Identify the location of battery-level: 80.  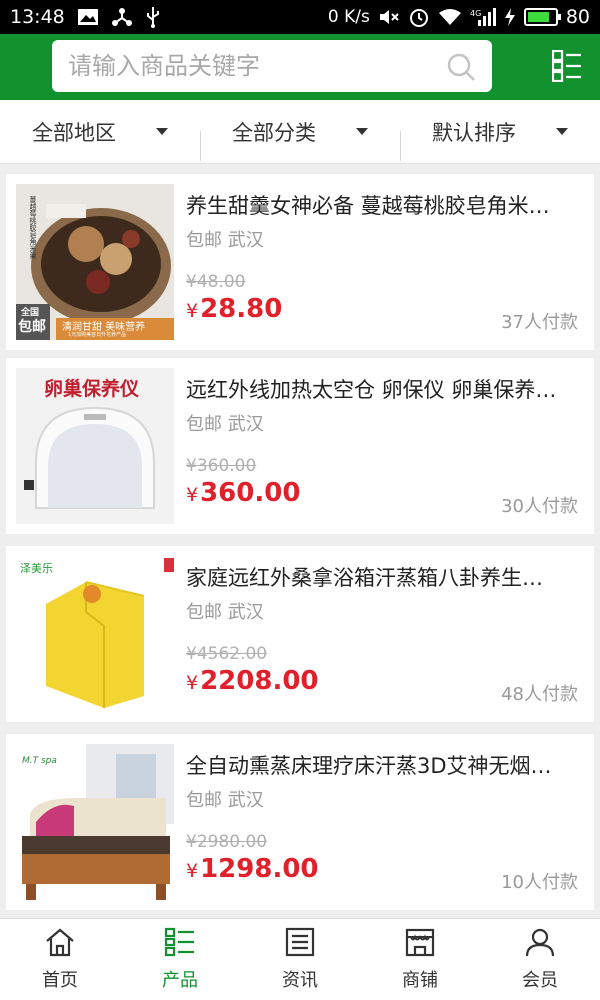
(577, 17).